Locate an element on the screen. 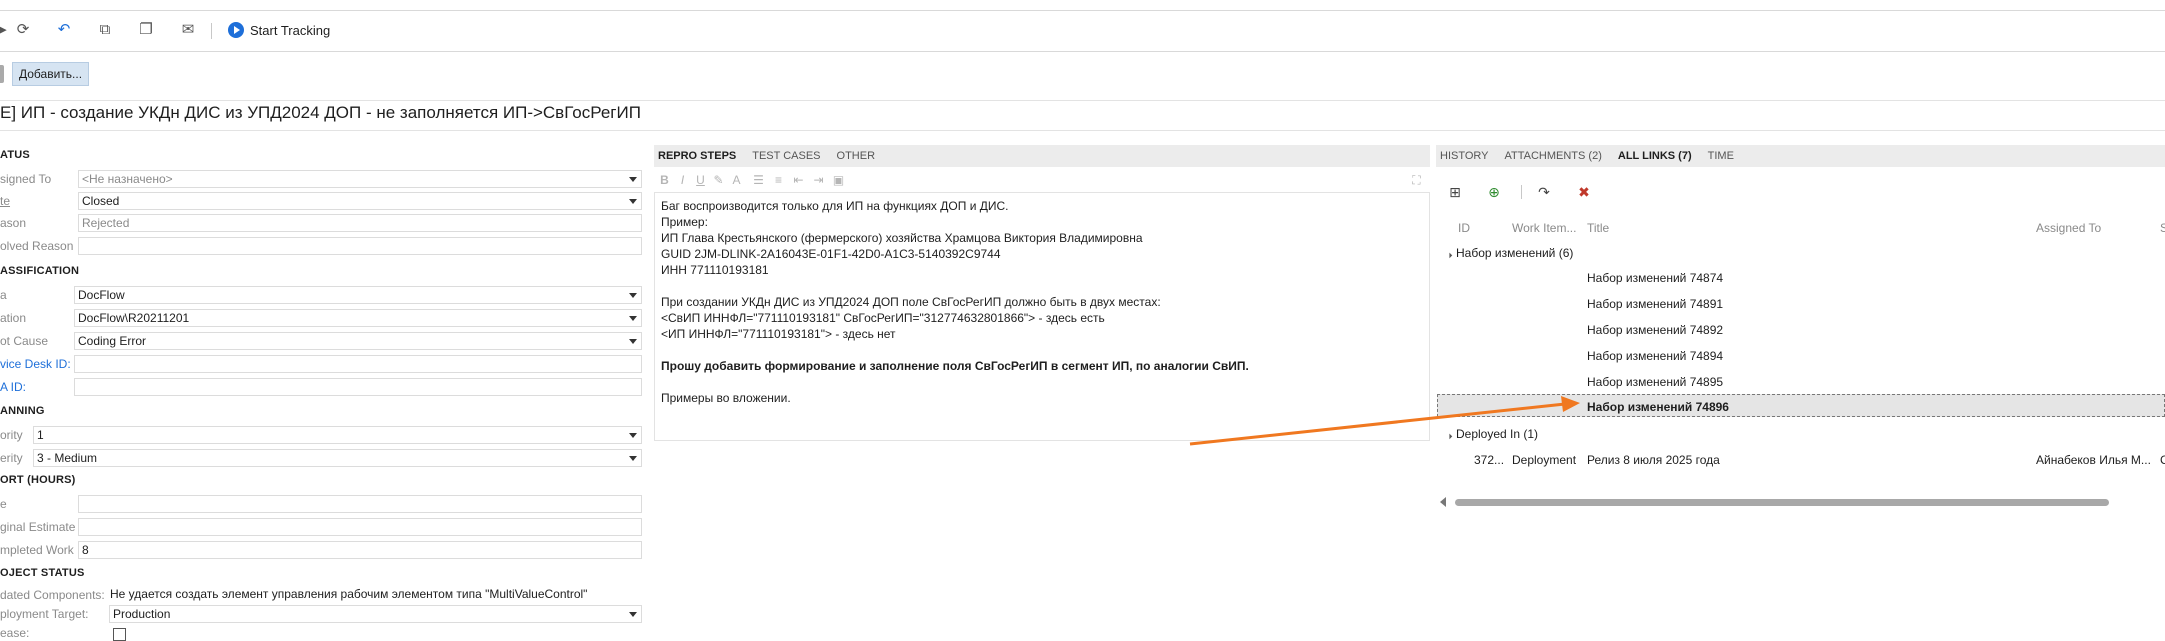  arrow-line is located at coordinates (1377, 424).